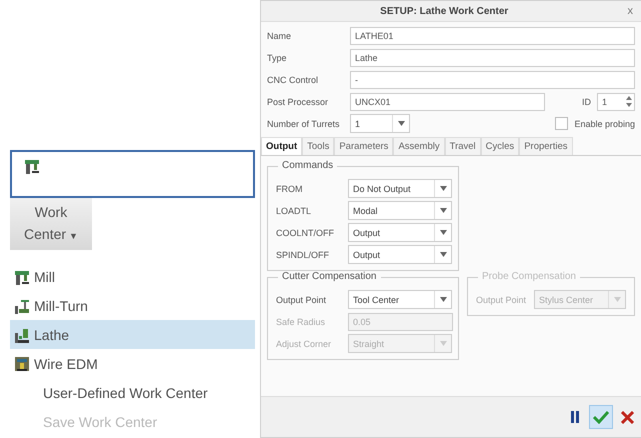 Image resolution: width=641 pixels, height=438 pixels. I want to click on tab: Assembly, so click(419, 146).